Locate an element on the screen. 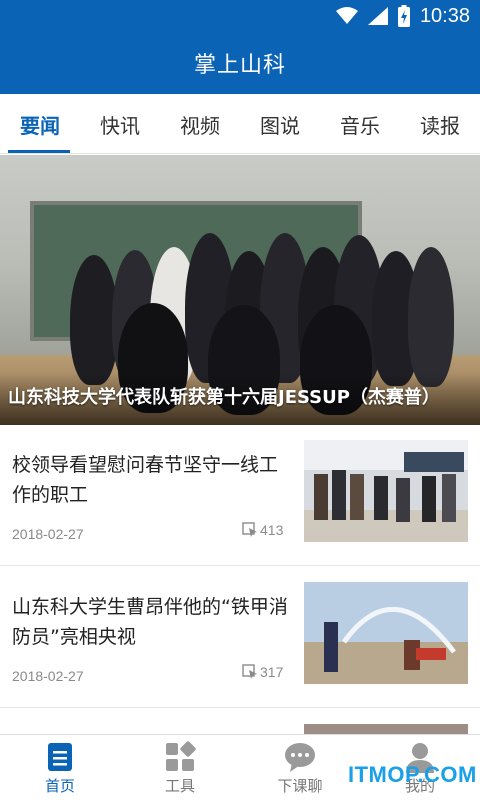  nav-home: 首页 is located at coordinates (60, 767).